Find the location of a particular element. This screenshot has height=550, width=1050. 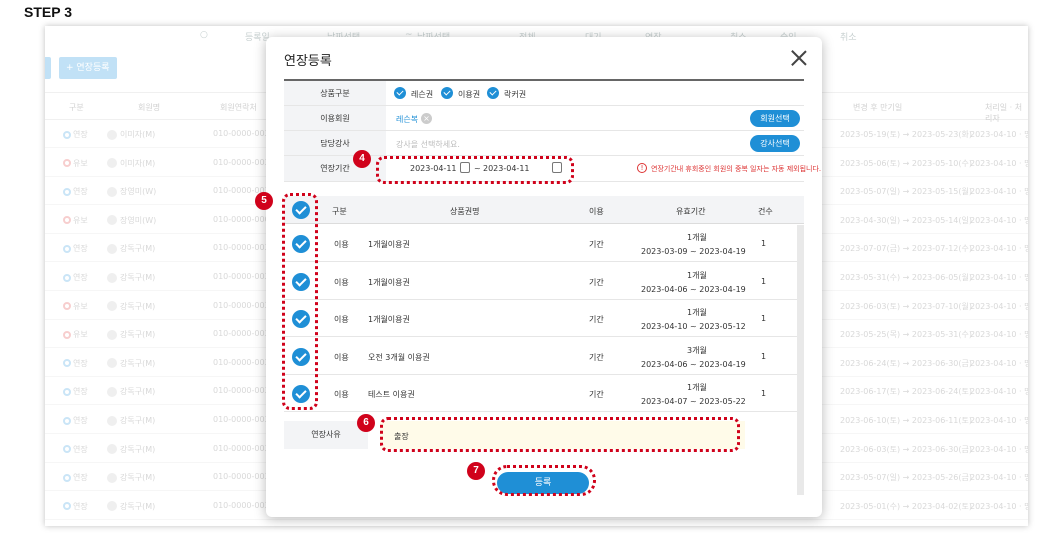

table-scrollbar is located at coordinates (800, 360).